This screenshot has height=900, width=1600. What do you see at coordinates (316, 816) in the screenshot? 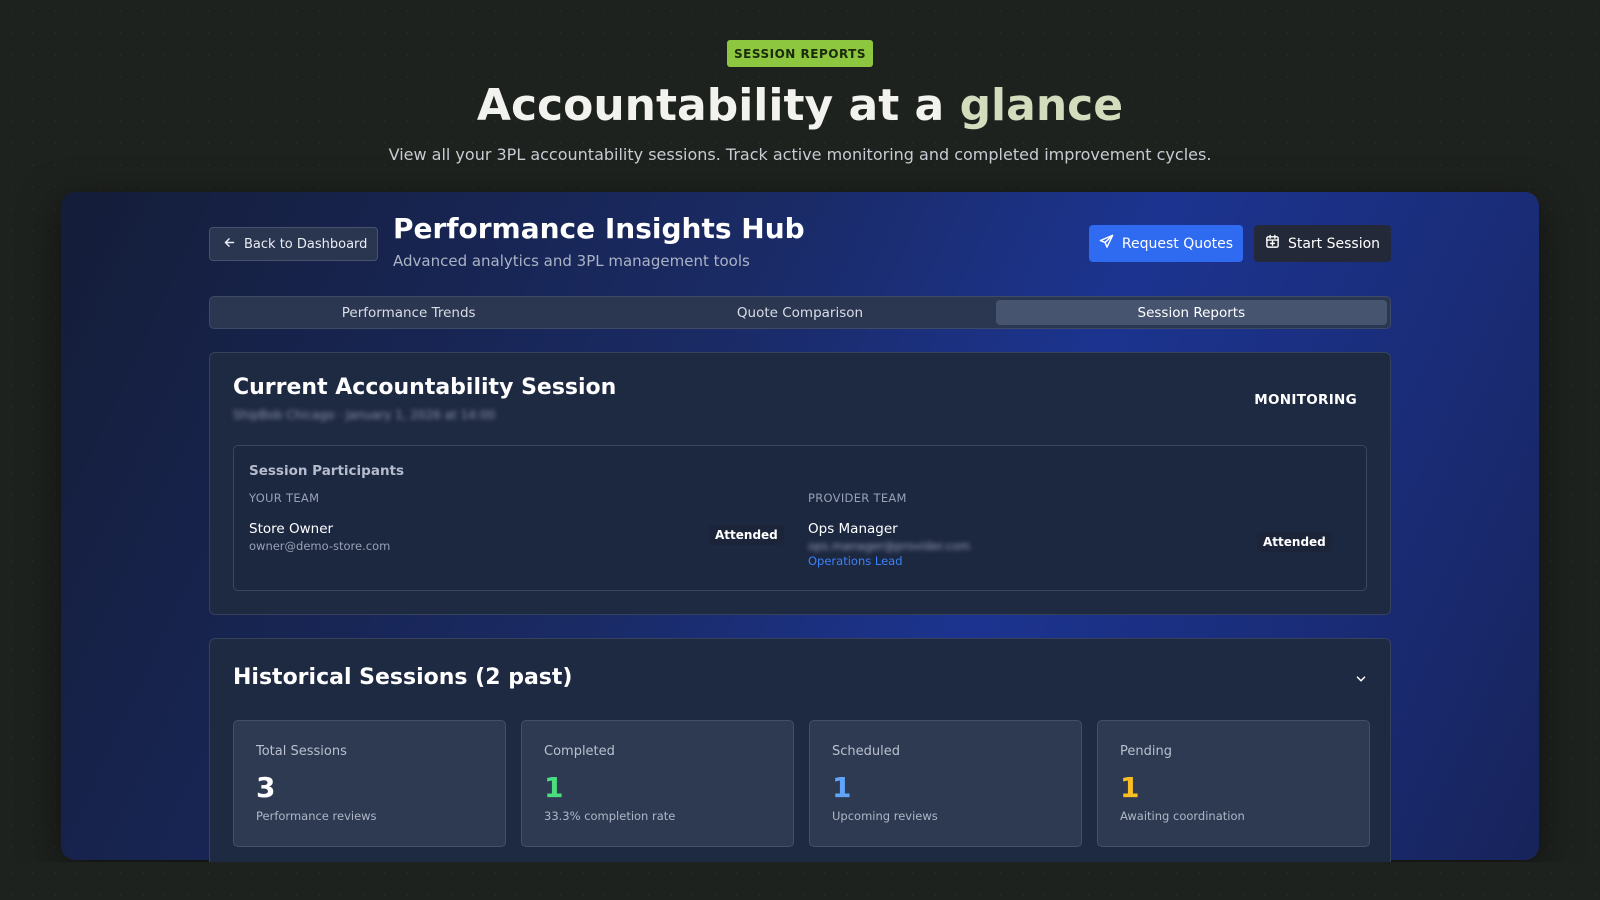
I see `stat-note: Performance reviews` at bounding box center [316, 816].